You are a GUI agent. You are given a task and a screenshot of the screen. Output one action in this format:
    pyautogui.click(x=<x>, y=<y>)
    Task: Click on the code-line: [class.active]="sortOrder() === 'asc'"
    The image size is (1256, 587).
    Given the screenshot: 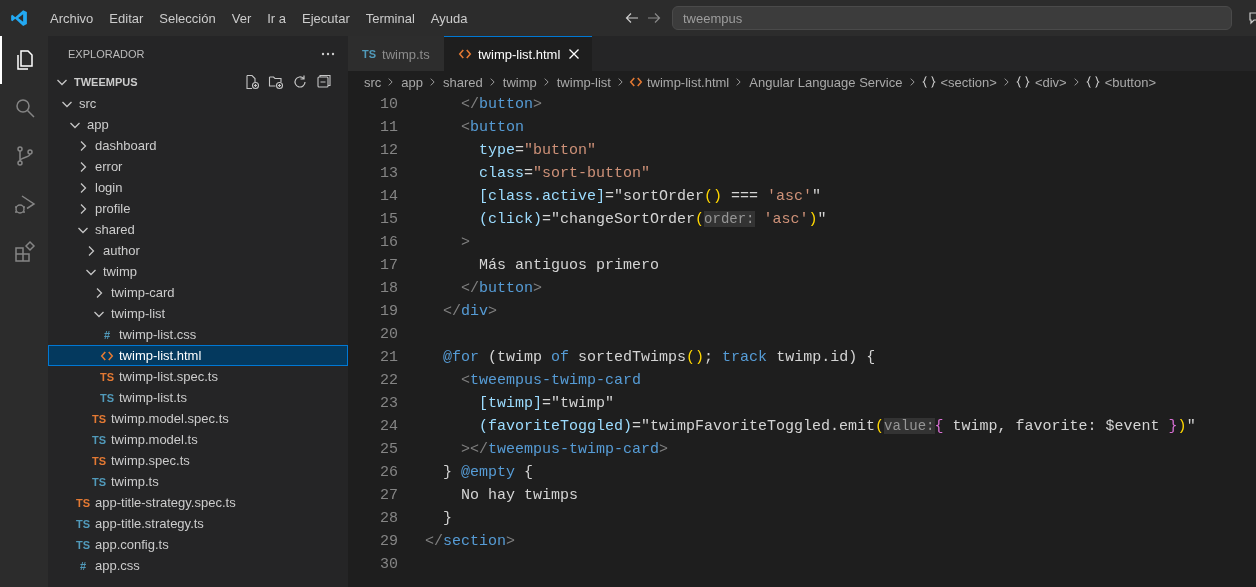 What is the action you would take?
    pyautogui.click(x=650, y=196)
    